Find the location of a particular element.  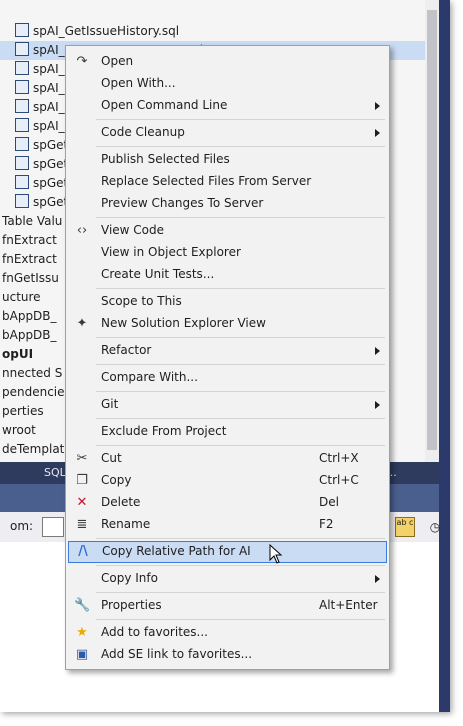

menu-item-open-command-line: Open Command Line is located at coordinates (227, 106).